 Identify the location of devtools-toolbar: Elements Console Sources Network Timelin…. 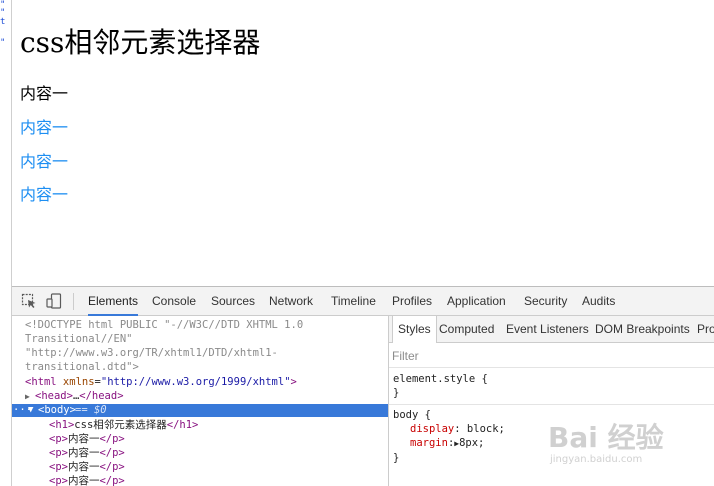
(363, 301).